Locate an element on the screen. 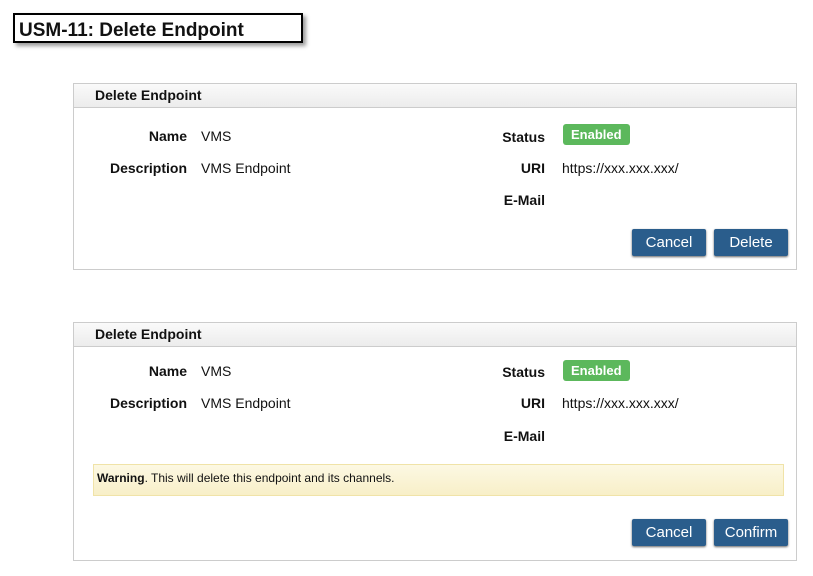 This screenshot has width=813, height=576. warning-title: Warning is located at coordinates (121, 478).